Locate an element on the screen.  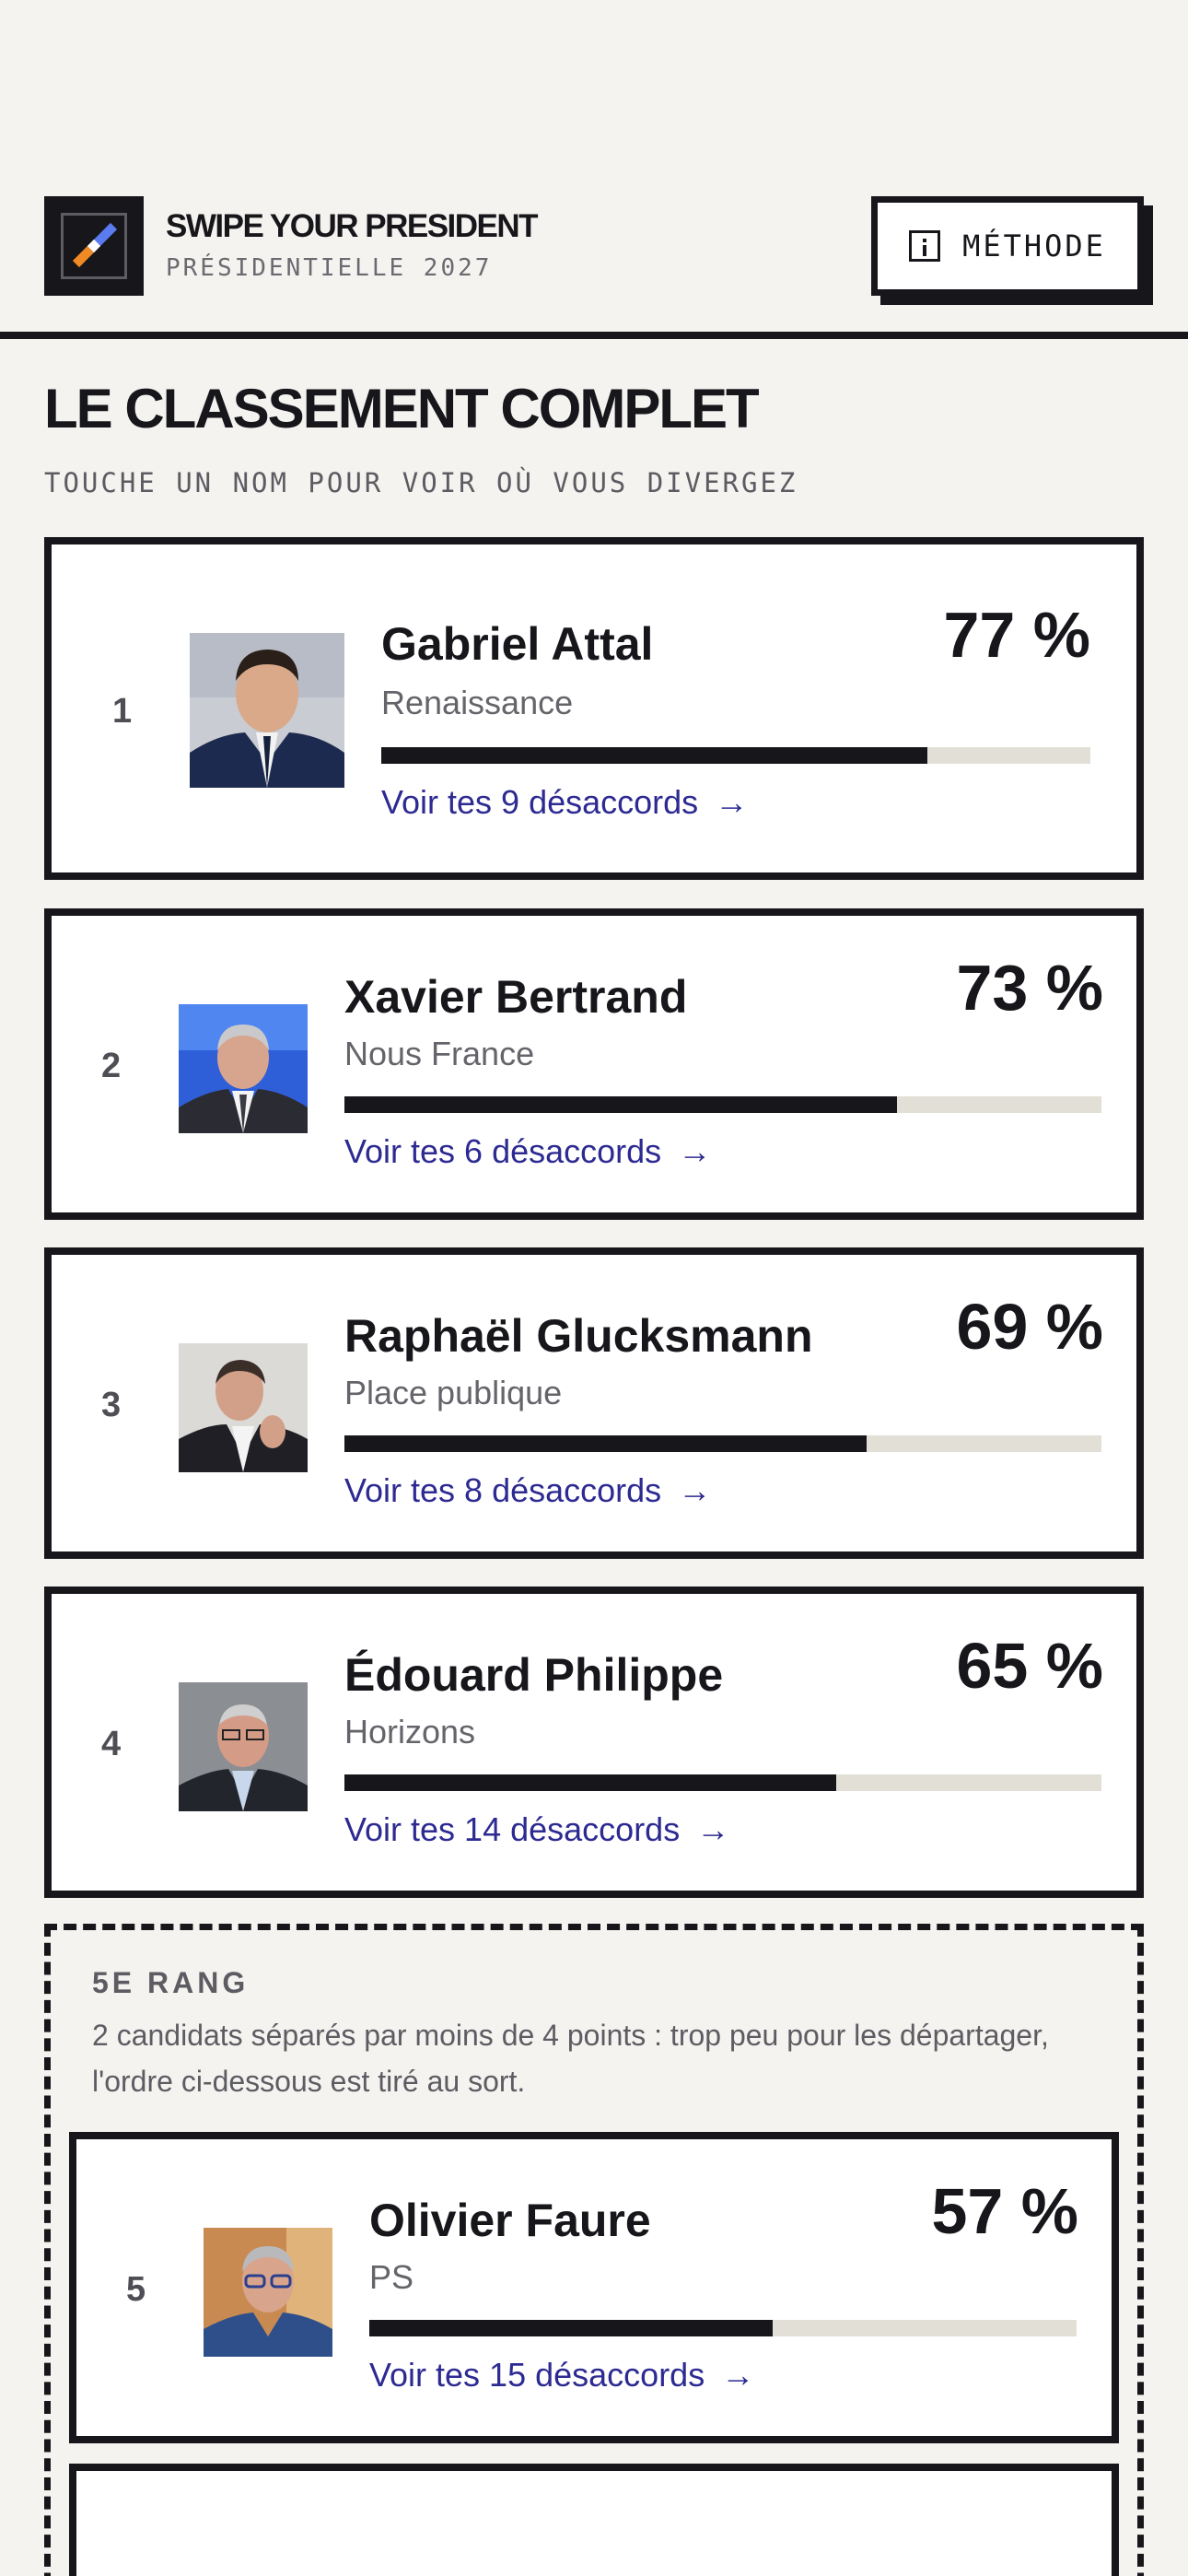
candidate-party: Horizons is located at coordinates (410, 1732).